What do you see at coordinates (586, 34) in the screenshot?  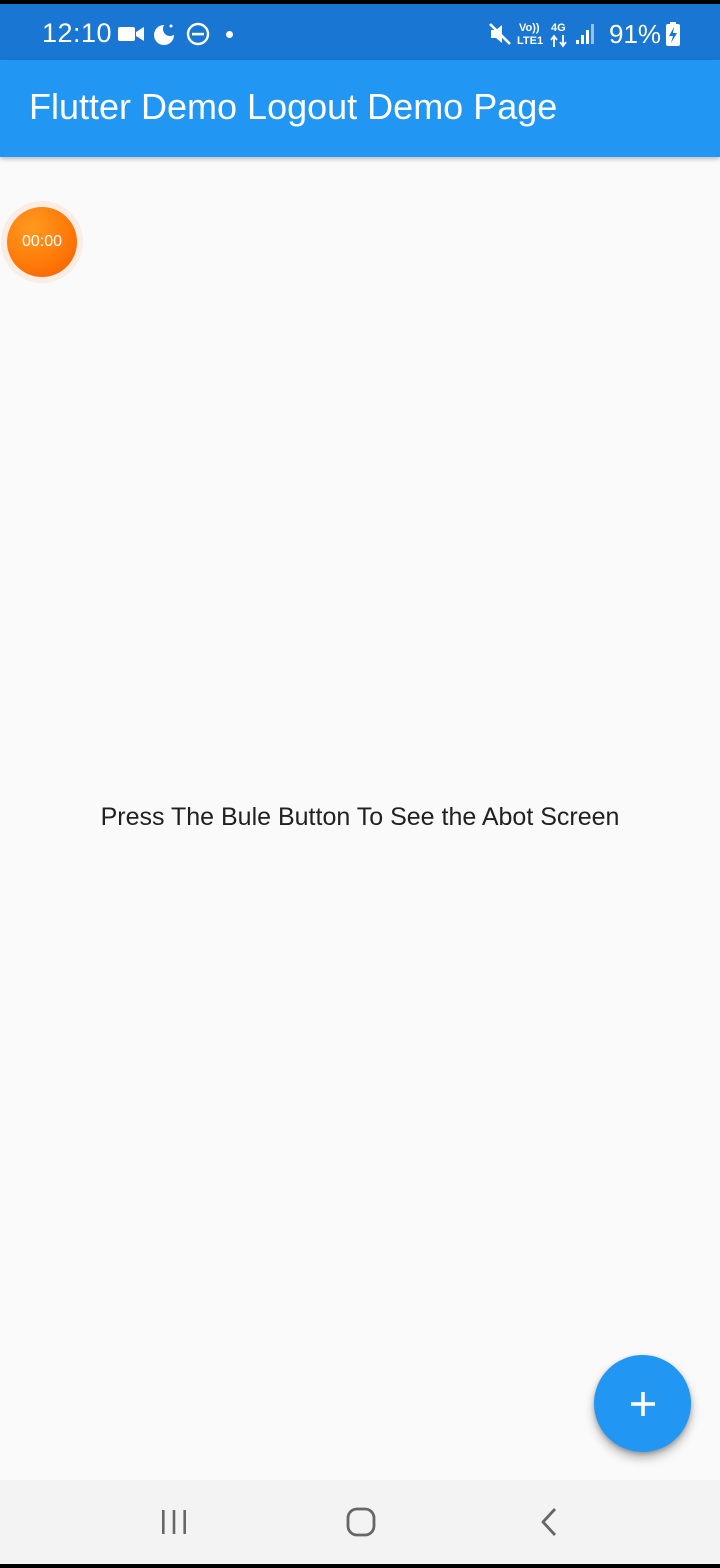 I see `signal-icon` at bounding box center [586, 34].